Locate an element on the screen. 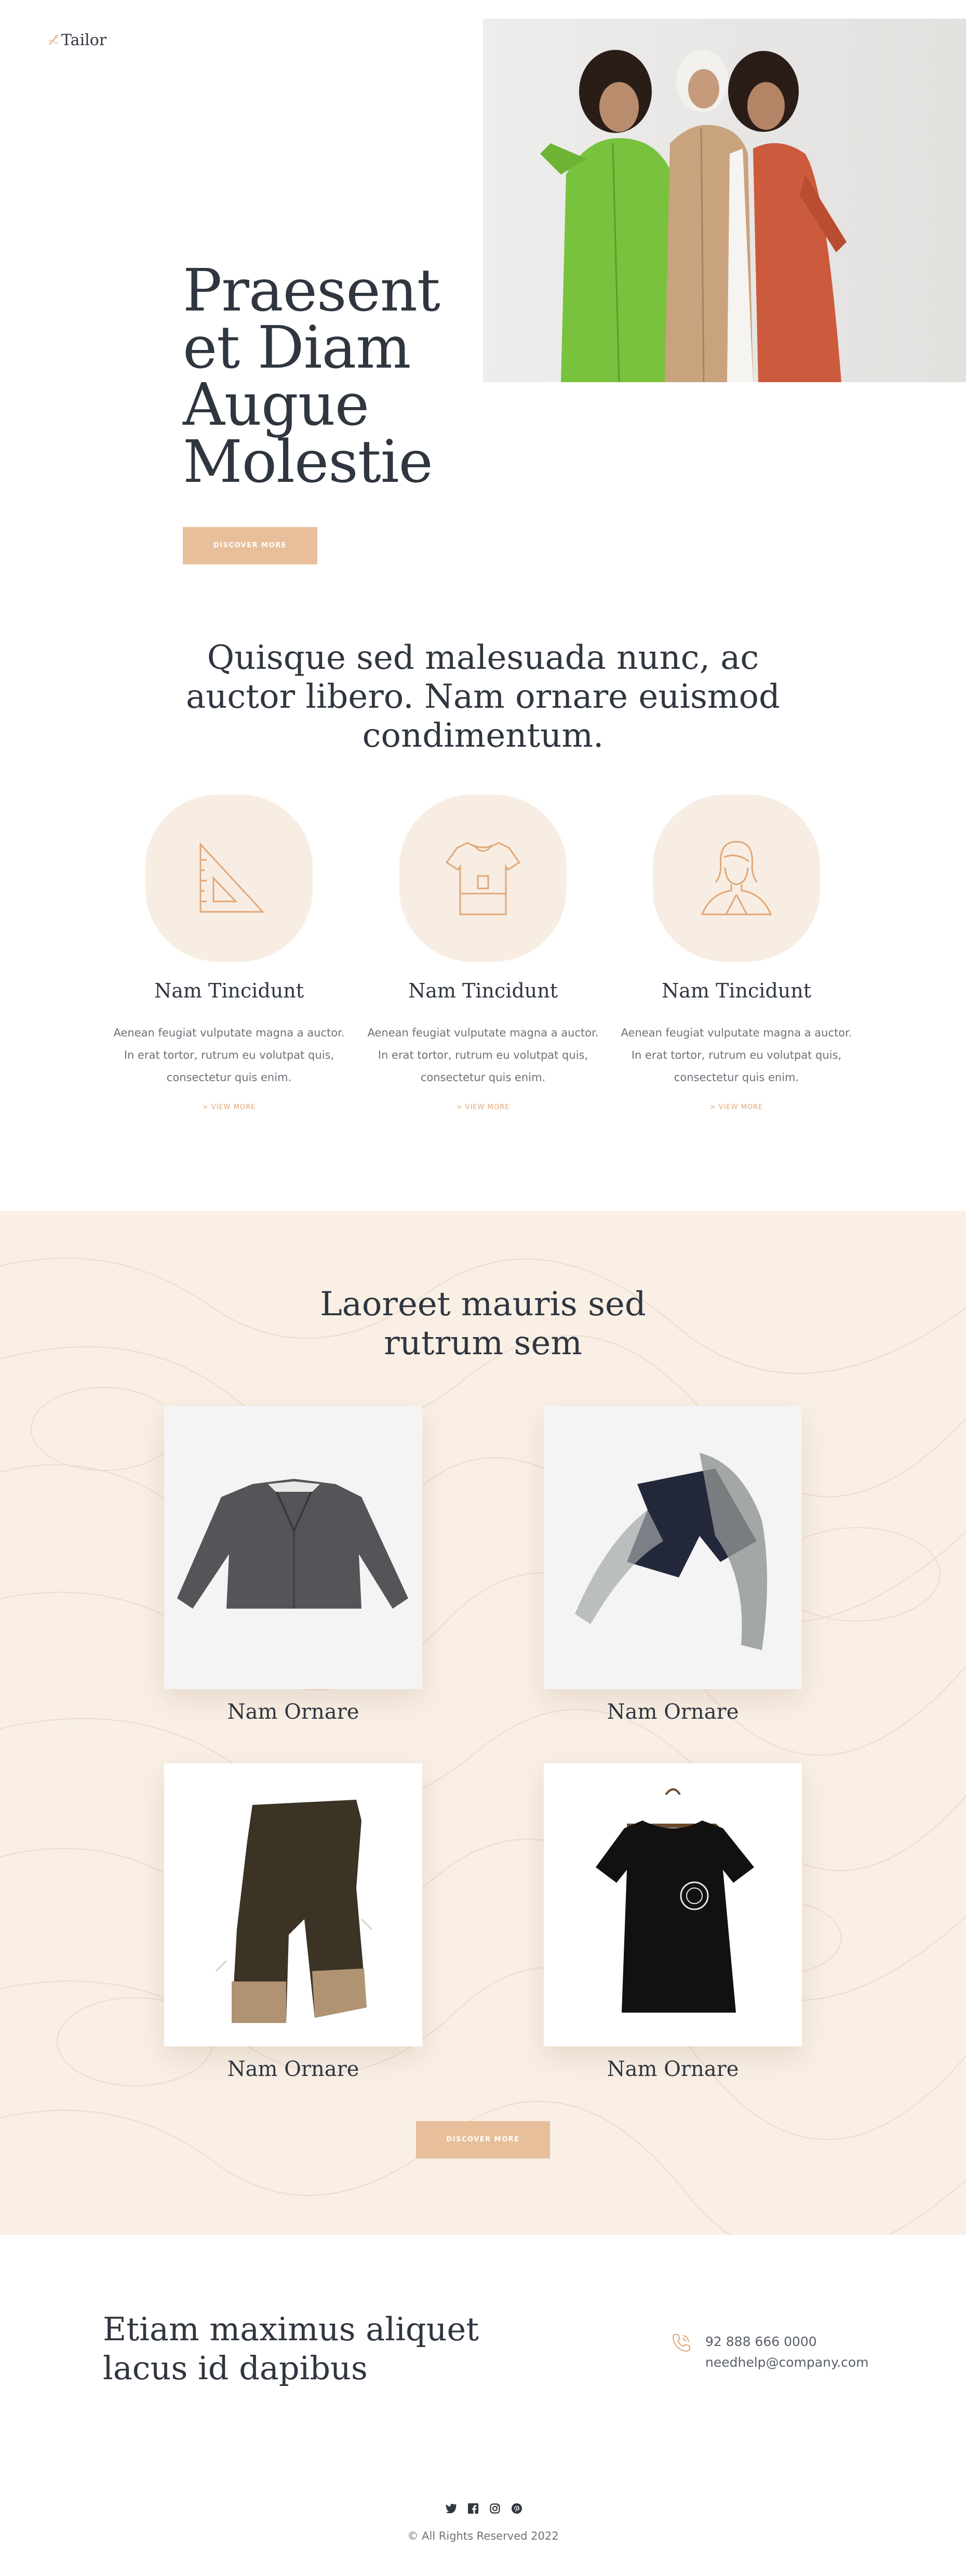  needle-logo-icon is located at coordinates (54, 40).